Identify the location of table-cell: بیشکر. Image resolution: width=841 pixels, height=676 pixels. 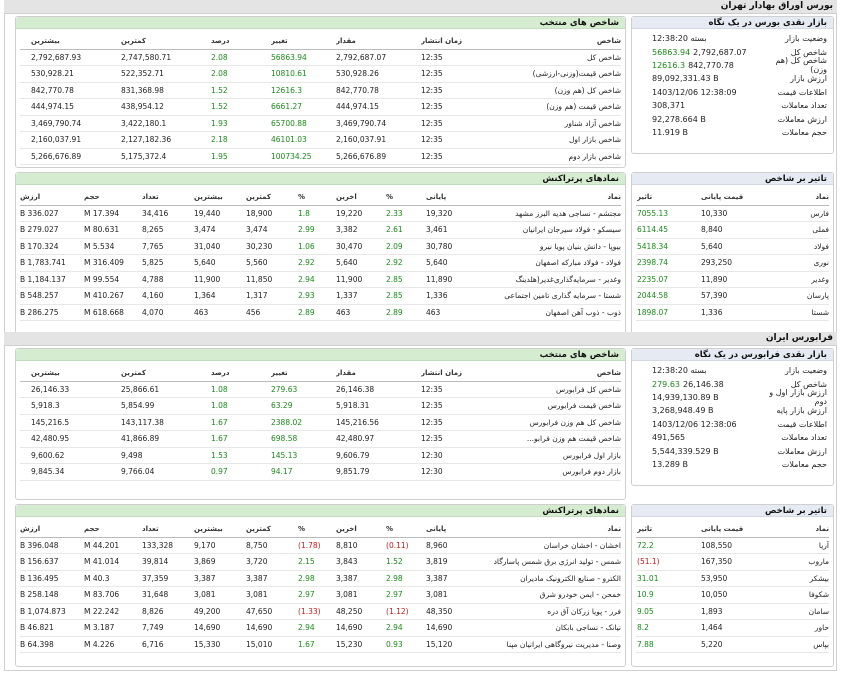
(798, 578).